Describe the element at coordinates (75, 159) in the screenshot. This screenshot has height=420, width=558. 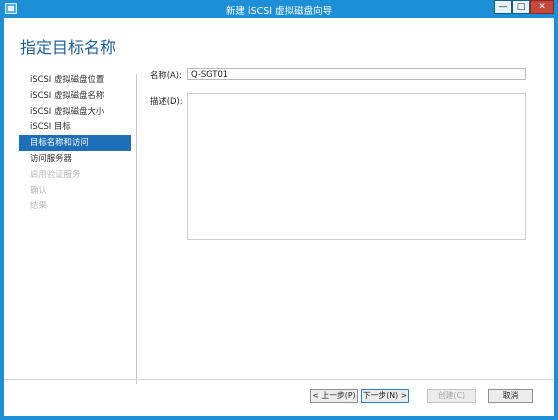
I see `step-access-servers: 访问服务器` at that location.